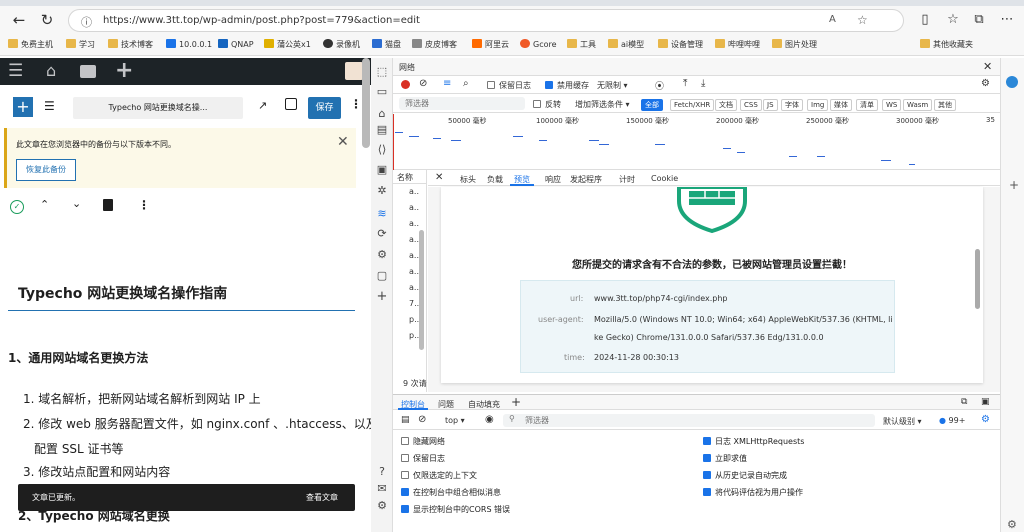 The width and height of the screenshot is (1024, 532). Describe the element at coordinates (262, 105) in the screenshot. I see `preview-icon: ↗` at that location.